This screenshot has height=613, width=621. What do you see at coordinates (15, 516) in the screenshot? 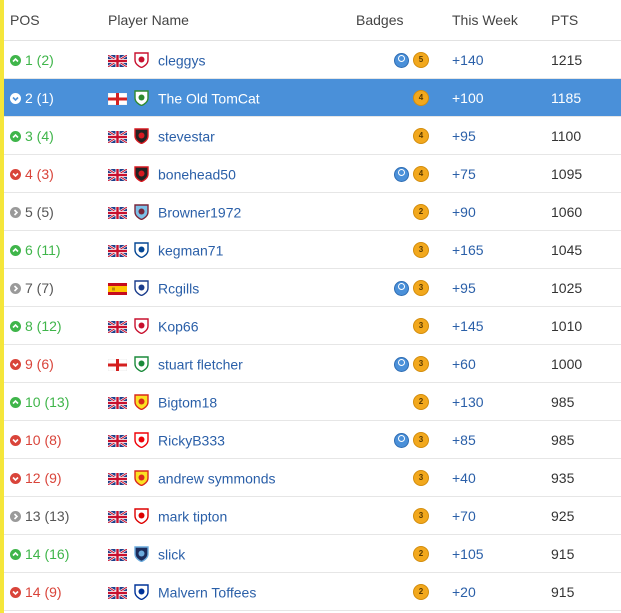
I see `trend-same-icon` at bounding box center [15, 516].